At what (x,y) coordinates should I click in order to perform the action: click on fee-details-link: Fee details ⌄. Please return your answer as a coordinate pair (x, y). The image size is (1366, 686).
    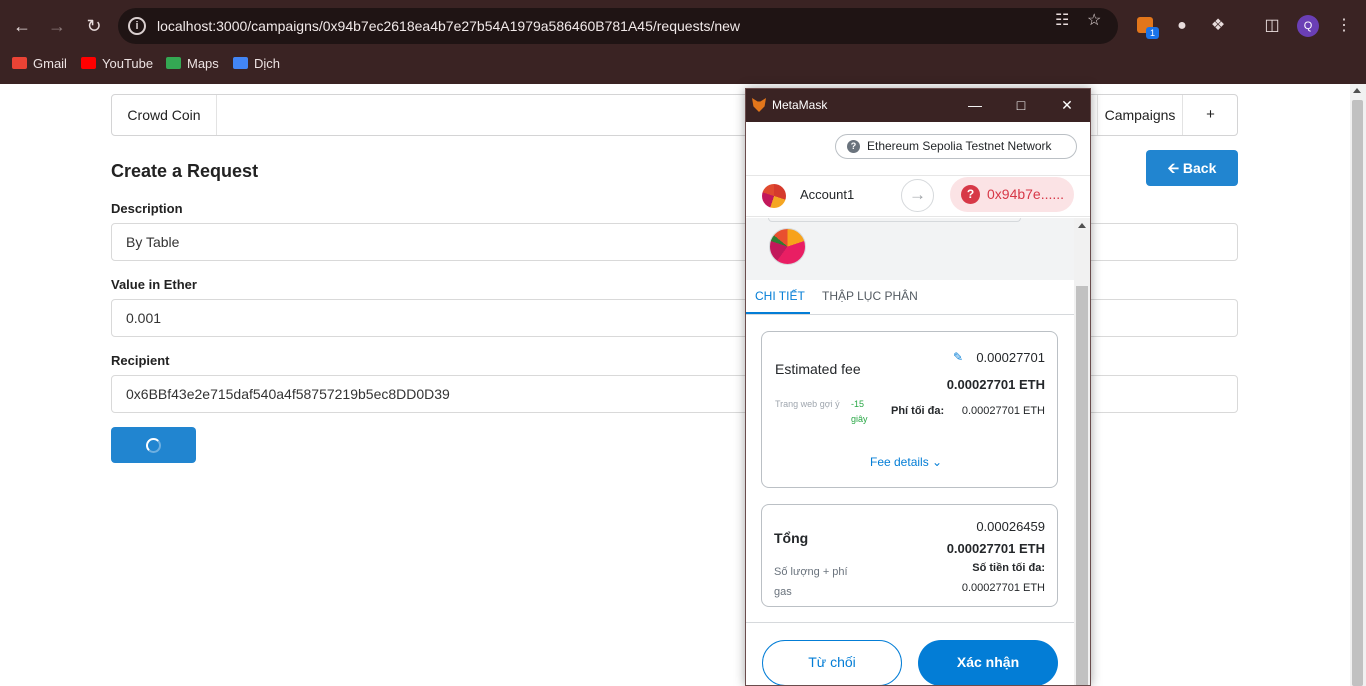
    Looking at the image, I should click on (906, 462).